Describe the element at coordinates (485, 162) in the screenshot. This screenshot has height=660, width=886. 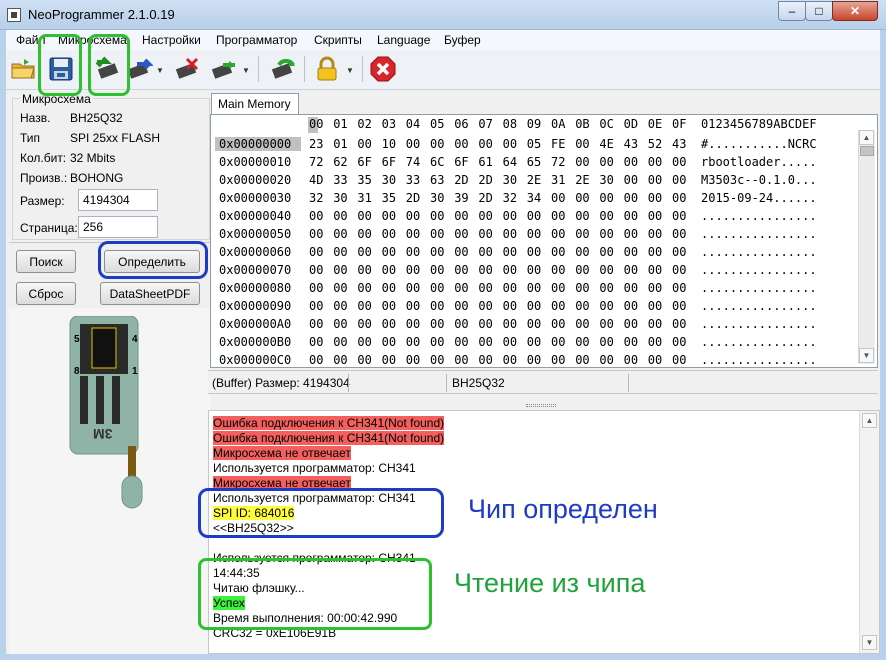
I see `hex-byte: 61` at that location.